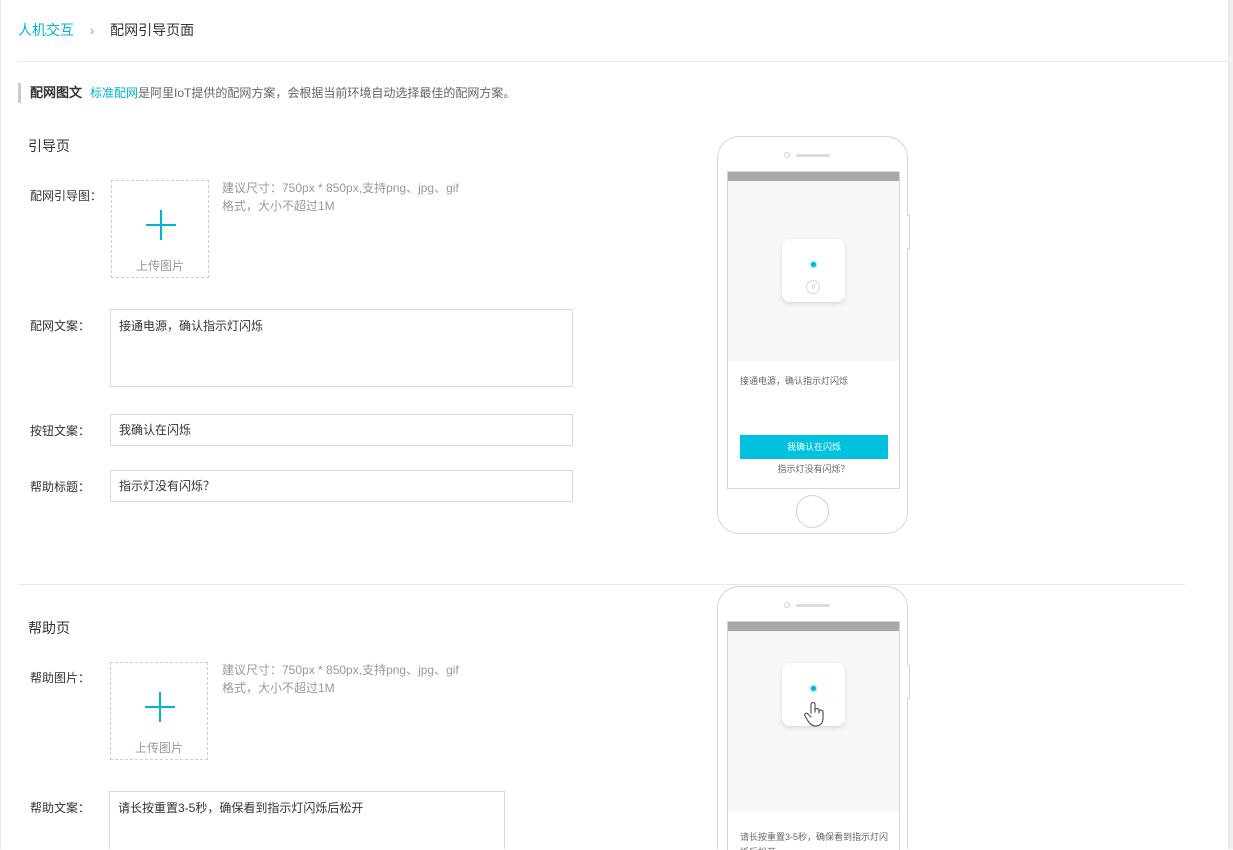  What do you see at coordinates (46, 30) in the screenshot?
I see `breadcrumb-link-hci: 人机交互` at bounding box center [46, 30].